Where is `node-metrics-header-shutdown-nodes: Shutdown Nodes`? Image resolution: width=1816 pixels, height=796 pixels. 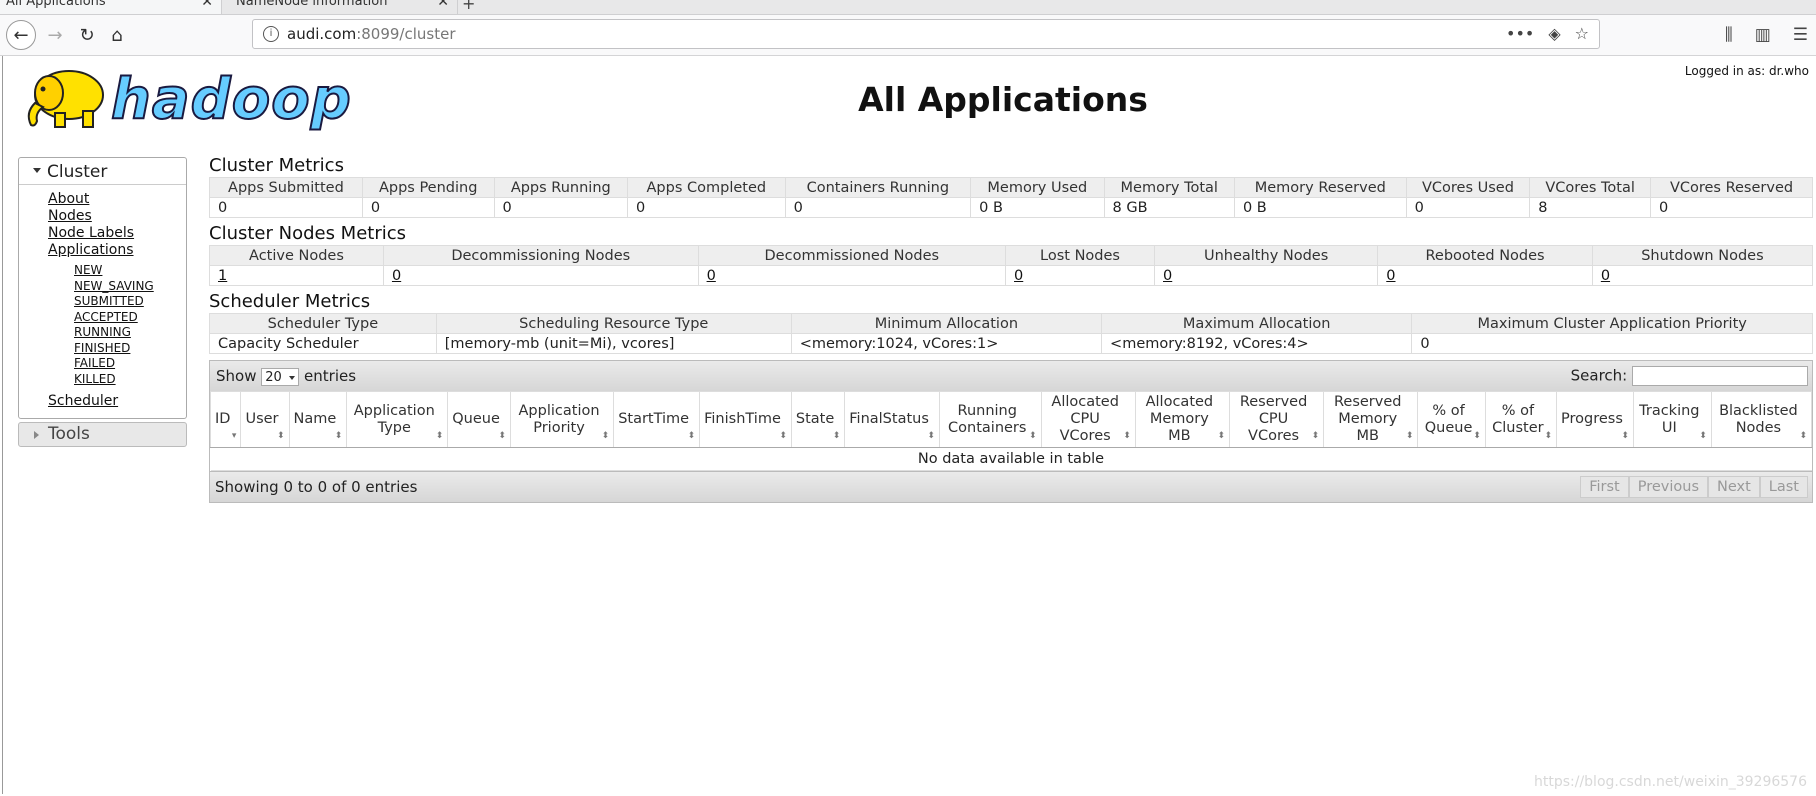
node-metrics-header-shutdown-nodes: Shutdown Nodes is located at coordinates (1702, 255).